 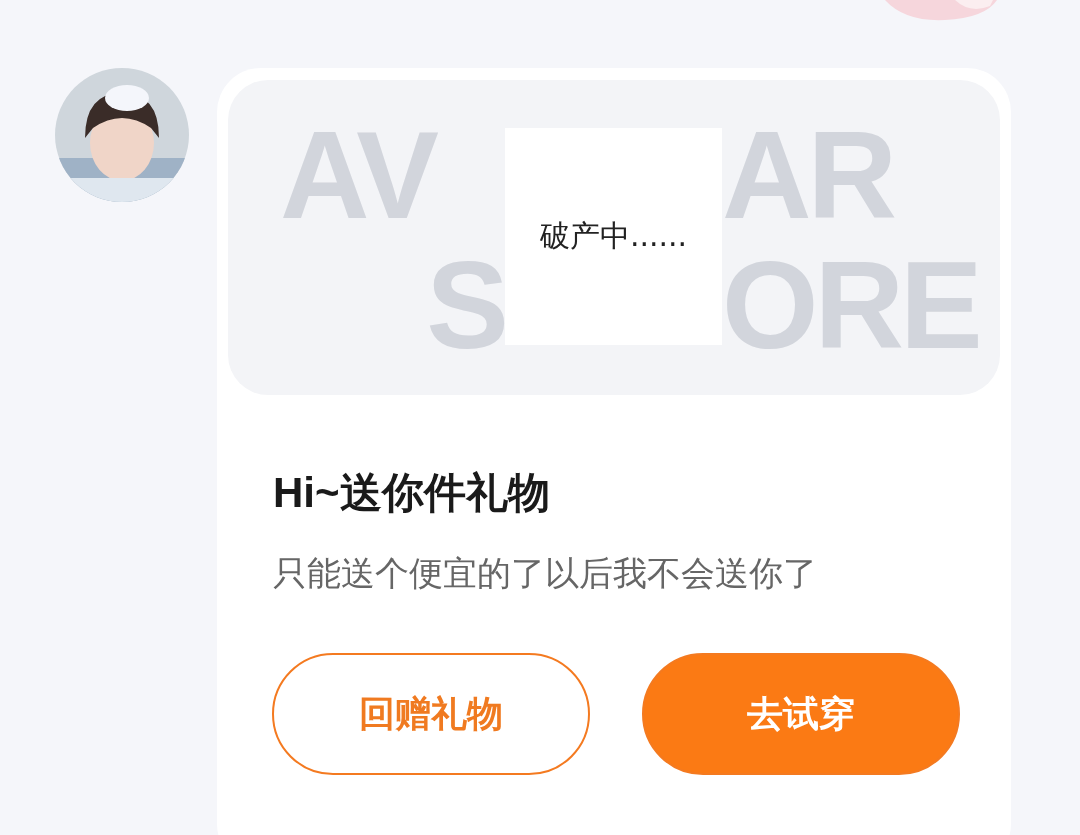 What do you see at coordinates (412, 493) in the screenshot?
I see `card-title: Hi~送你件礼物` at bounding box center [412, 493].